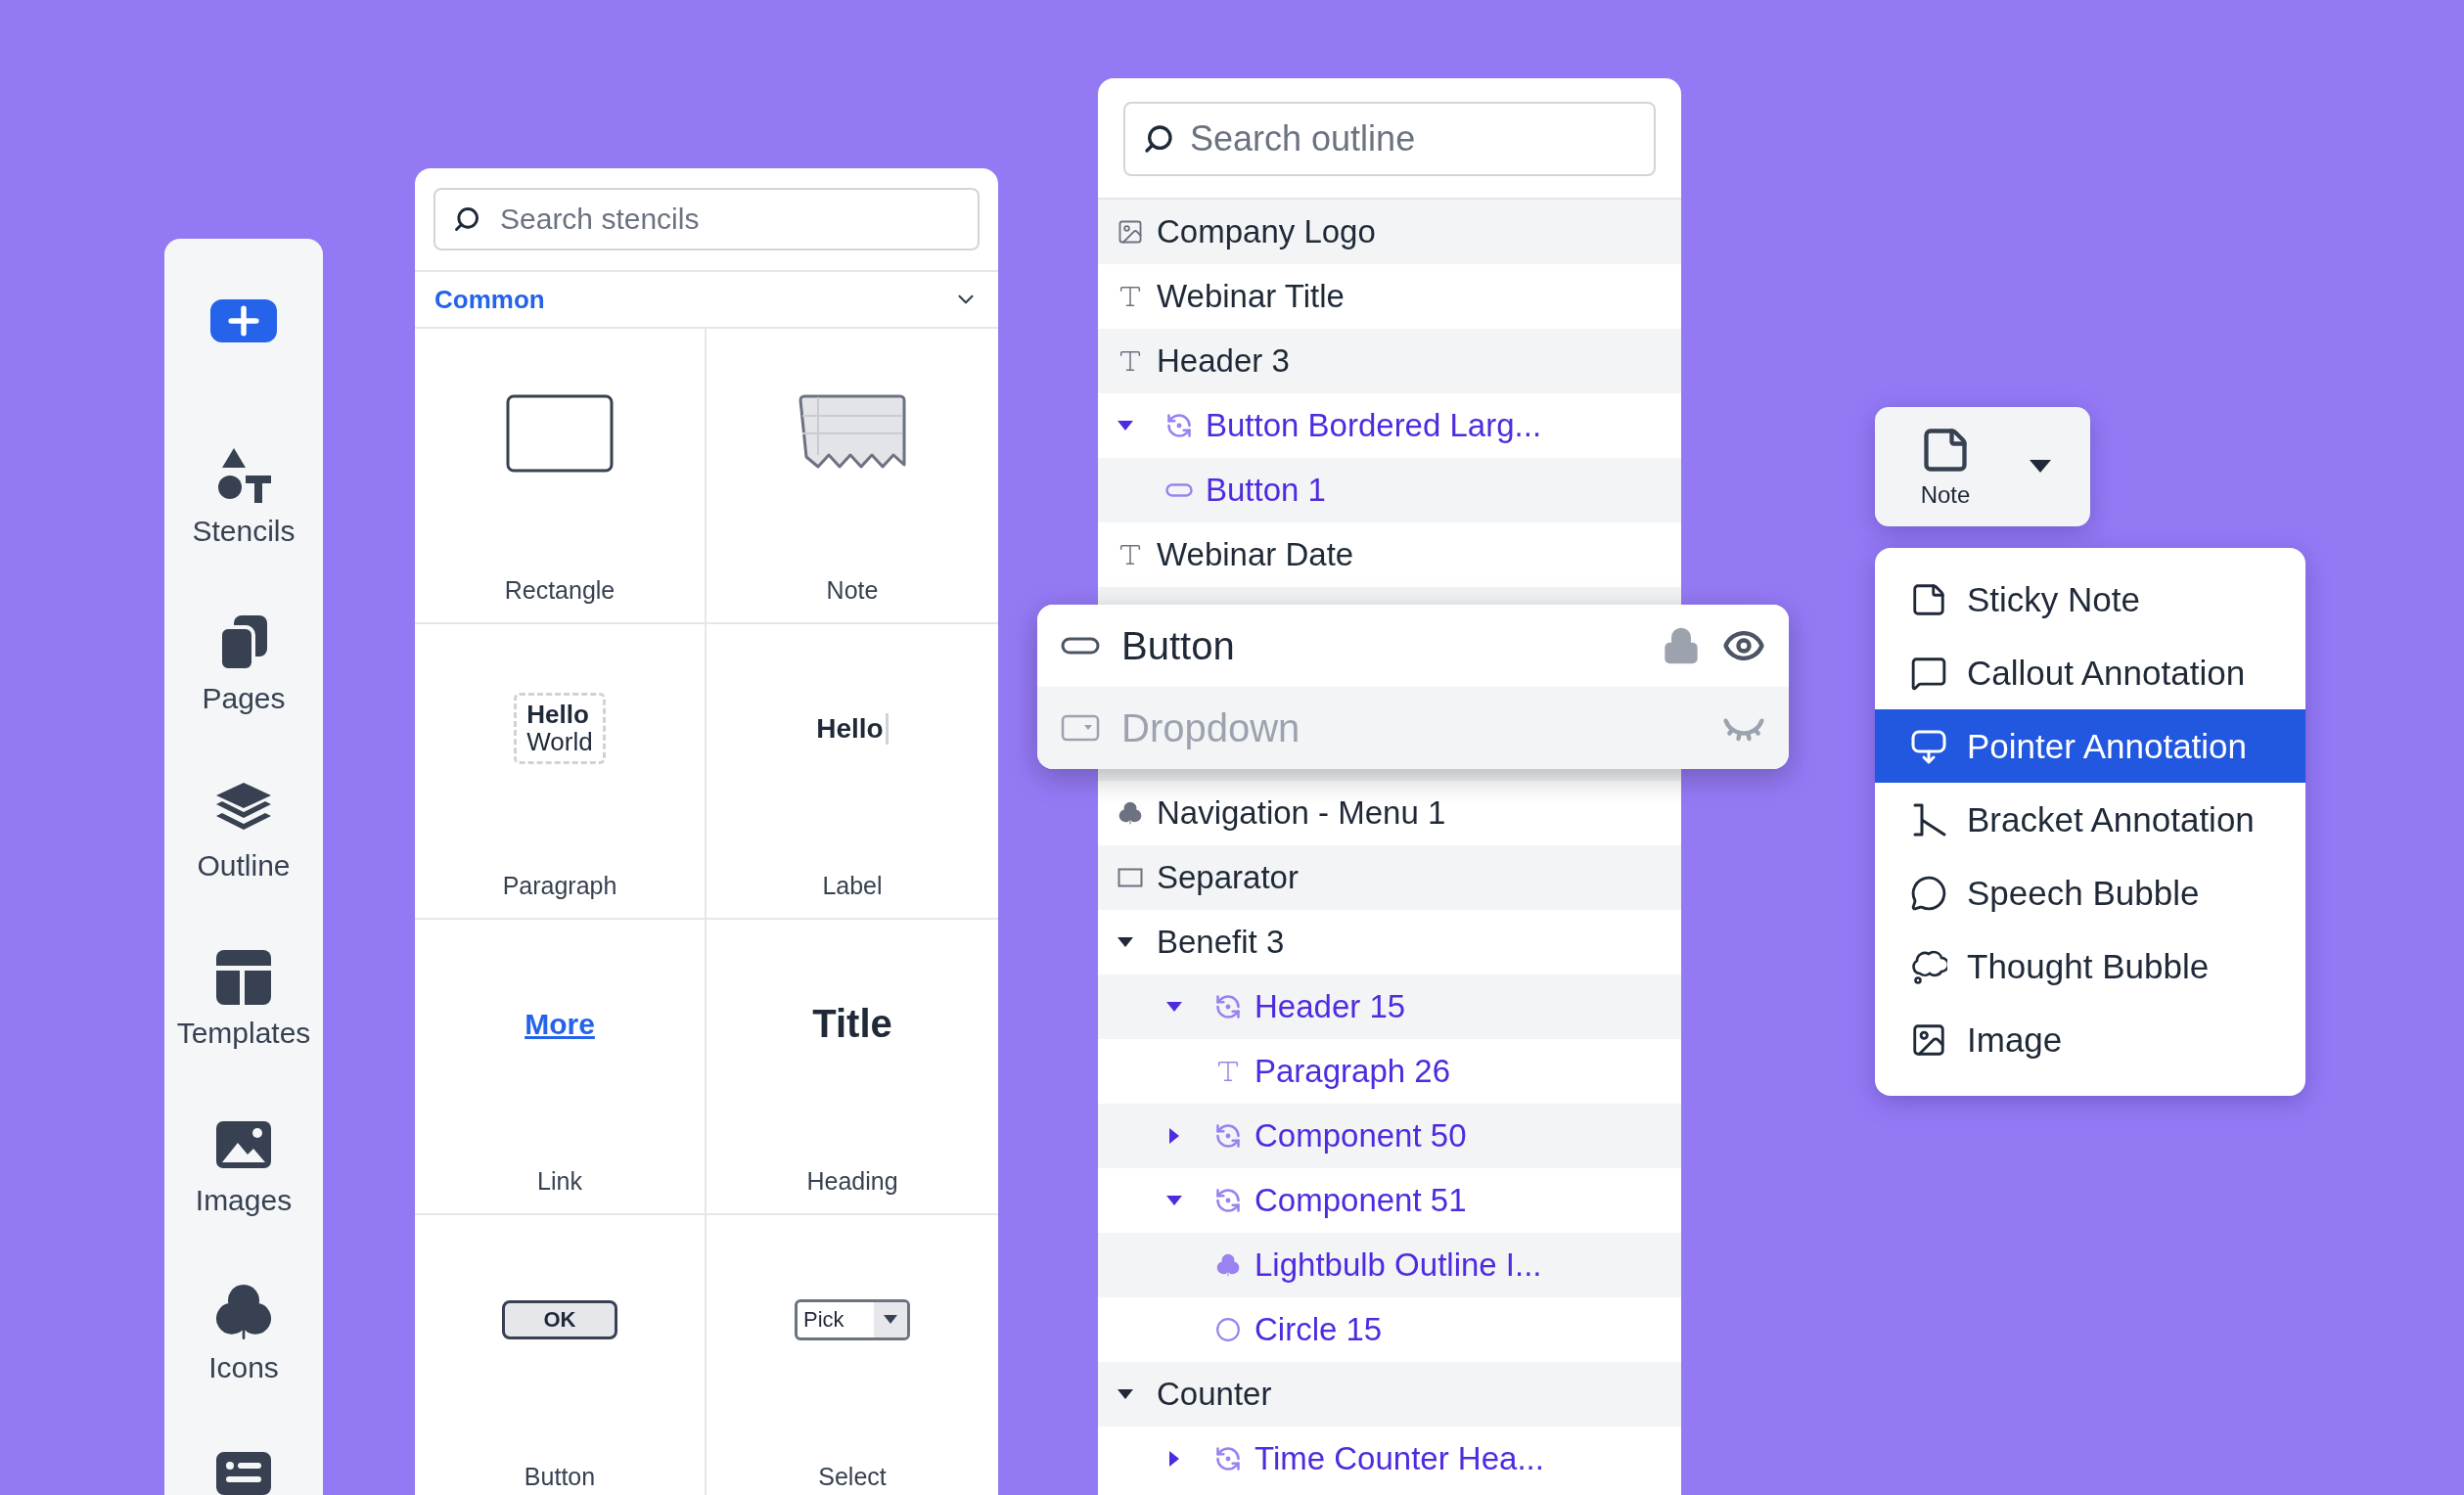  Describe the element at coordinates (1080, 646) in the screenshot. I see `pill-icon` at that location.